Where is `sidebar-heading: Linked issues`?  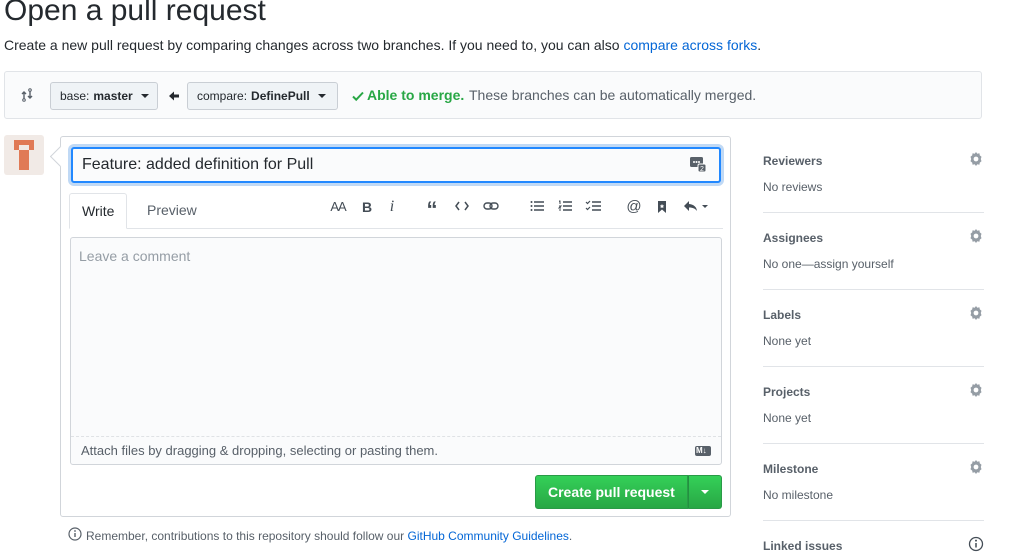 sidebar-heading: Linked issues is located at coordinates (803, 546).